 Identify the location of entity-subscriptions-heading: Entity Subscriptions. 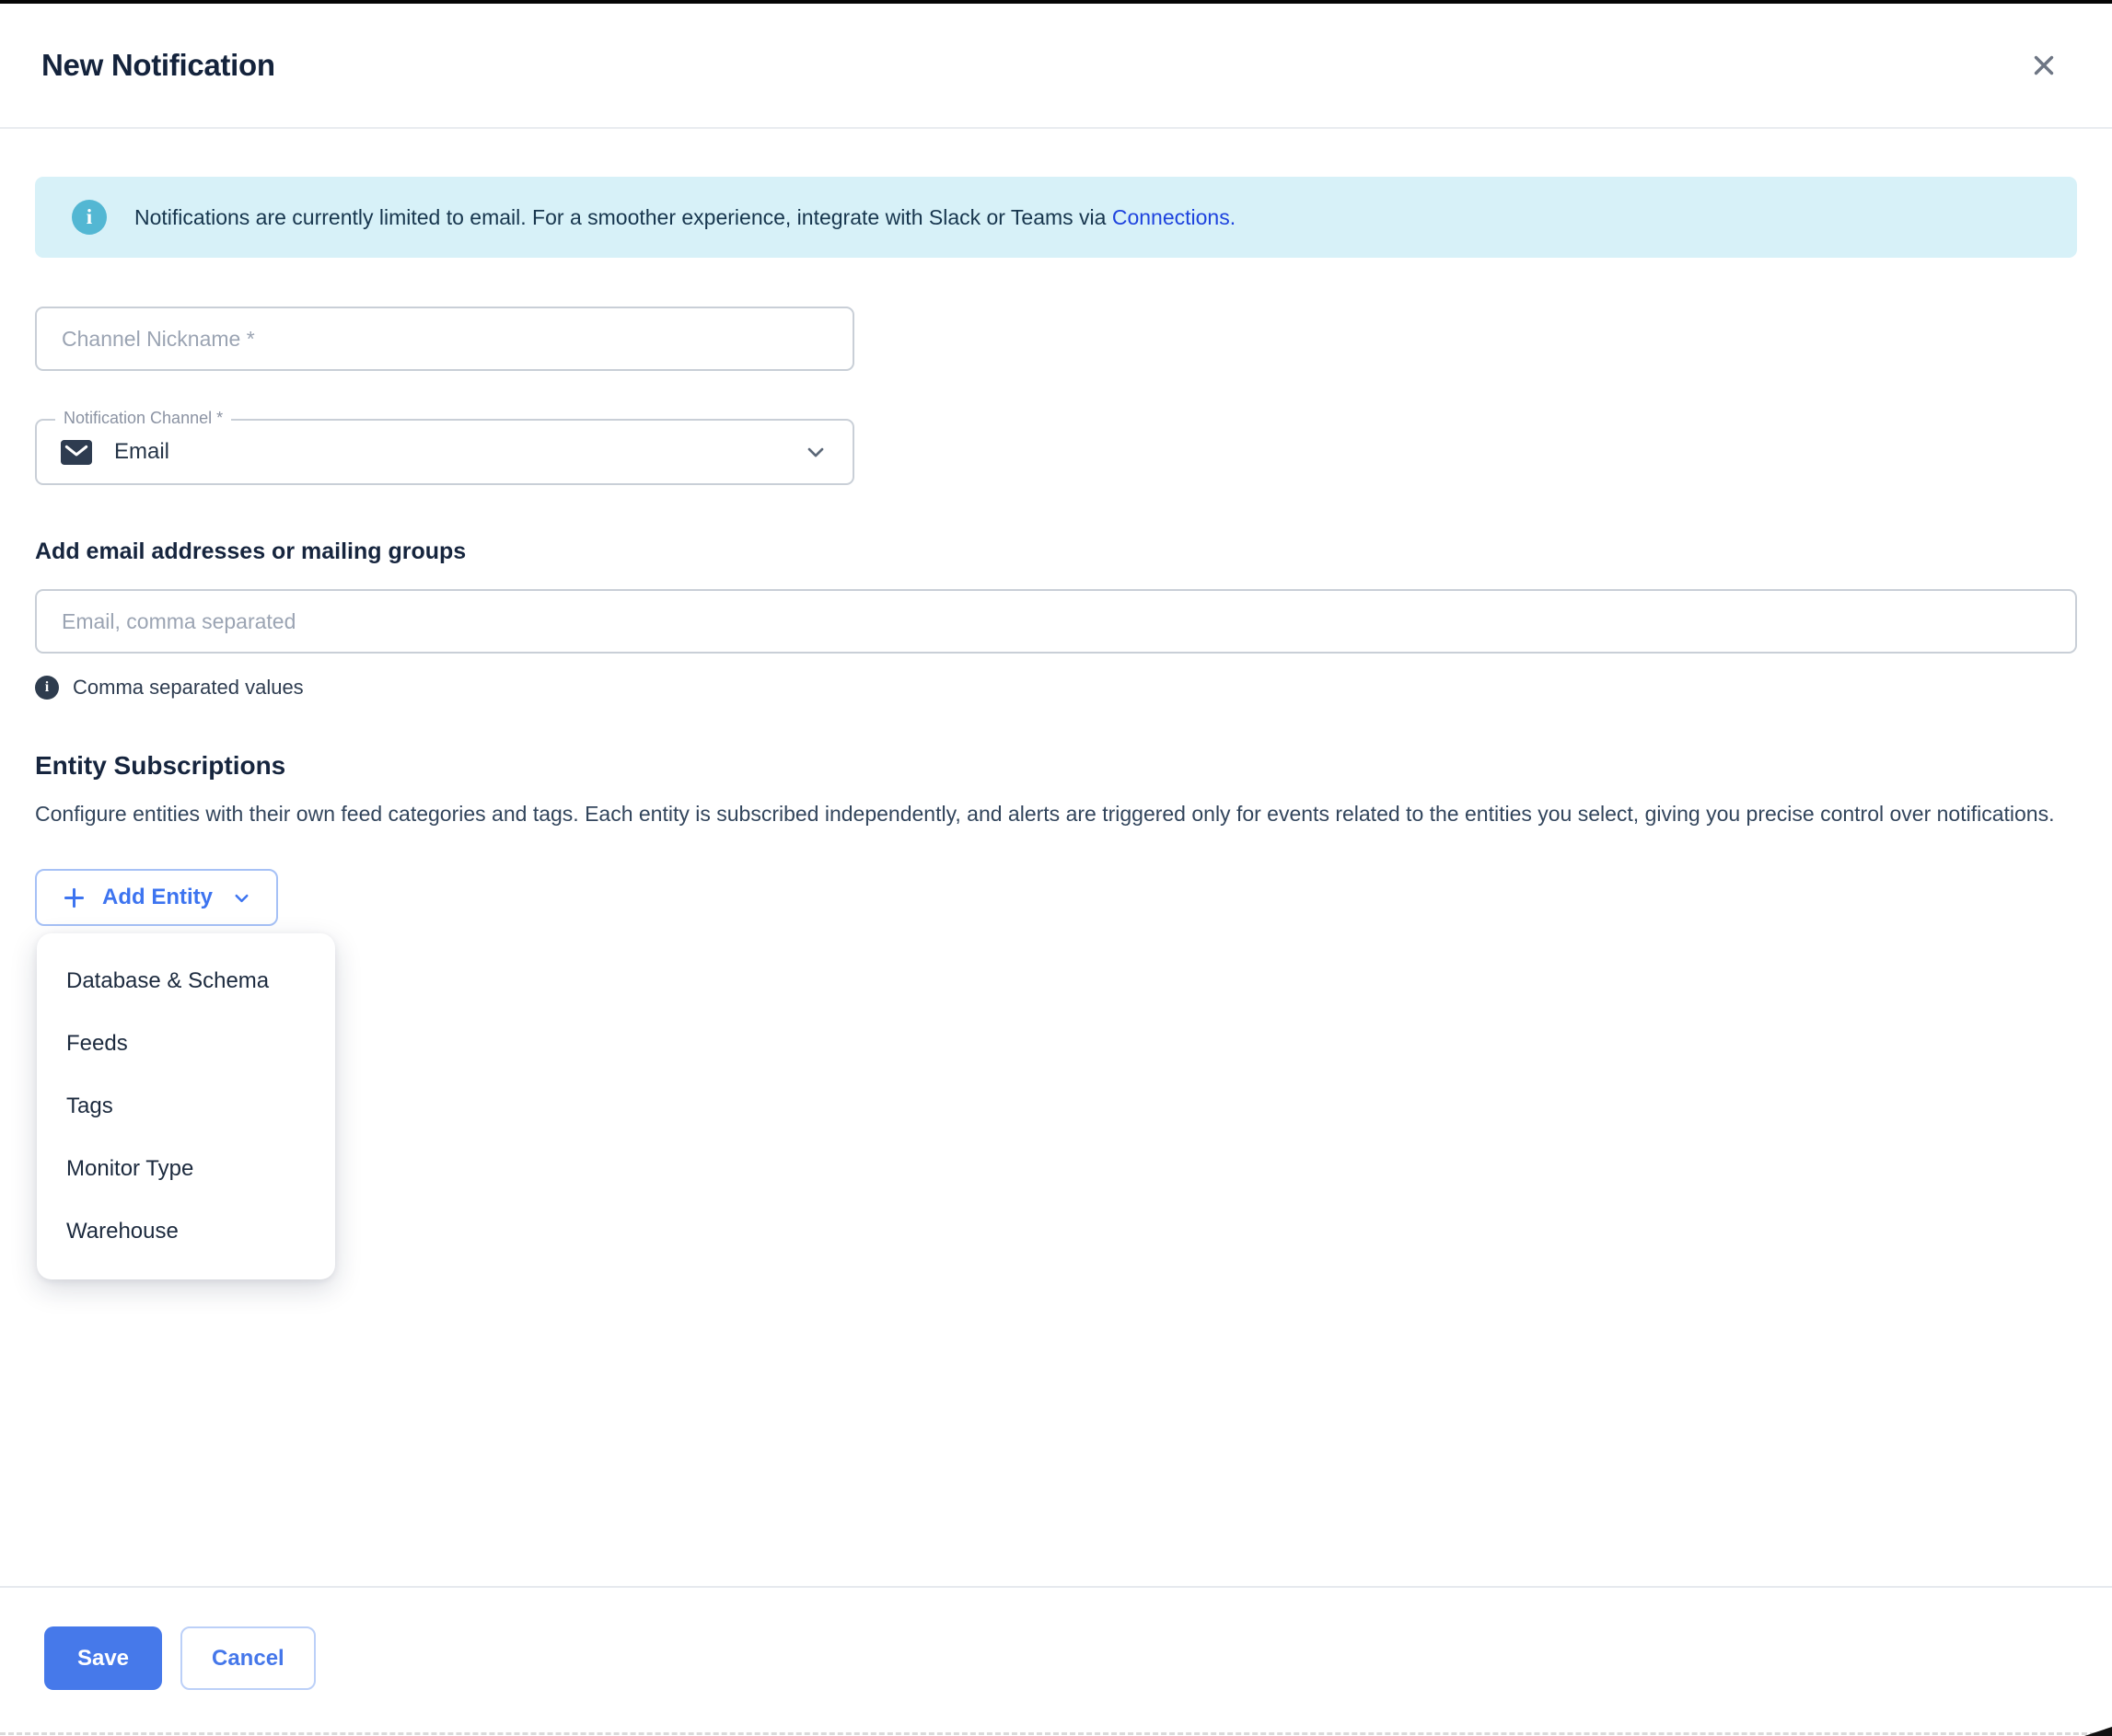
(160, 765).